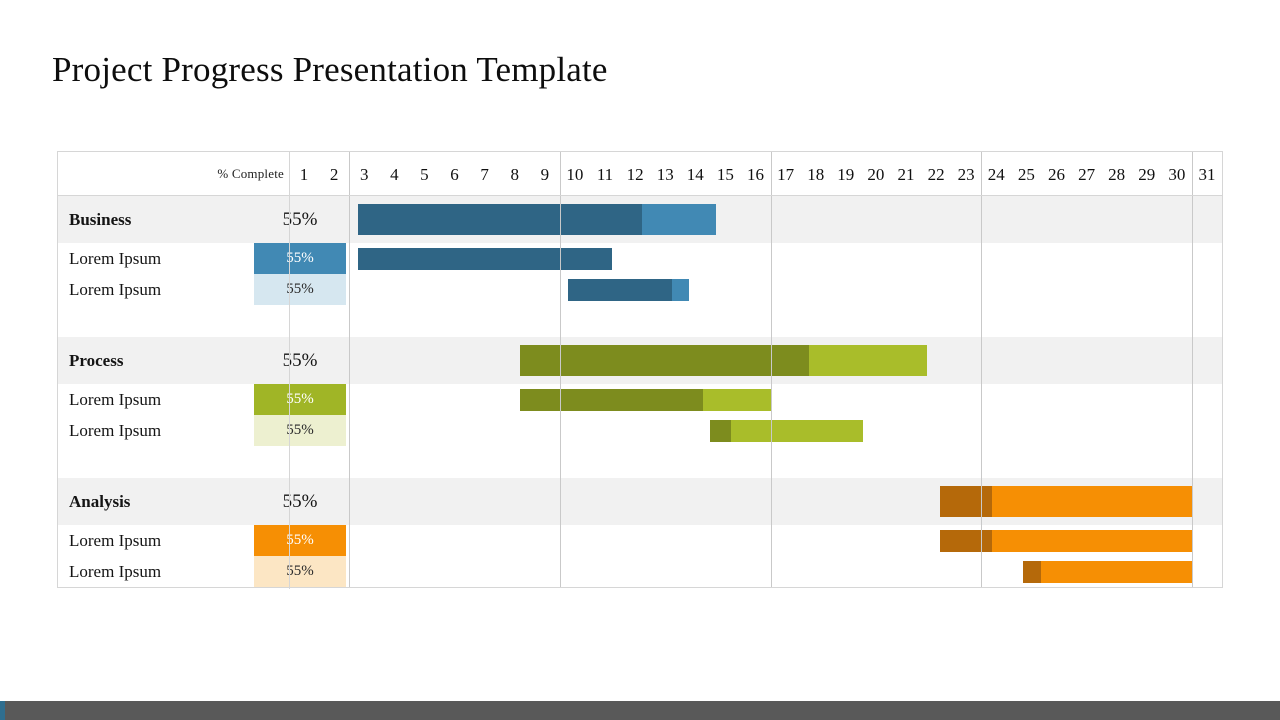 Image resolution: width=1280 pixels, height=720 pixels. Describe the element at coordinates (575, 174) in the screenshot. I see `day-header-10: 10` at that location.